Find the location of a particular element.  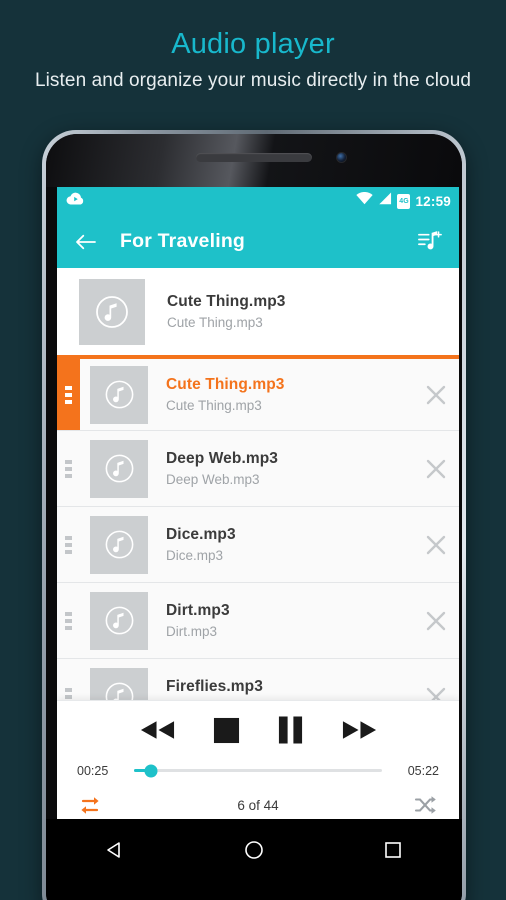

list-item: Dice.mp3 Dice.mp3 is located at coordinates (258, 545).